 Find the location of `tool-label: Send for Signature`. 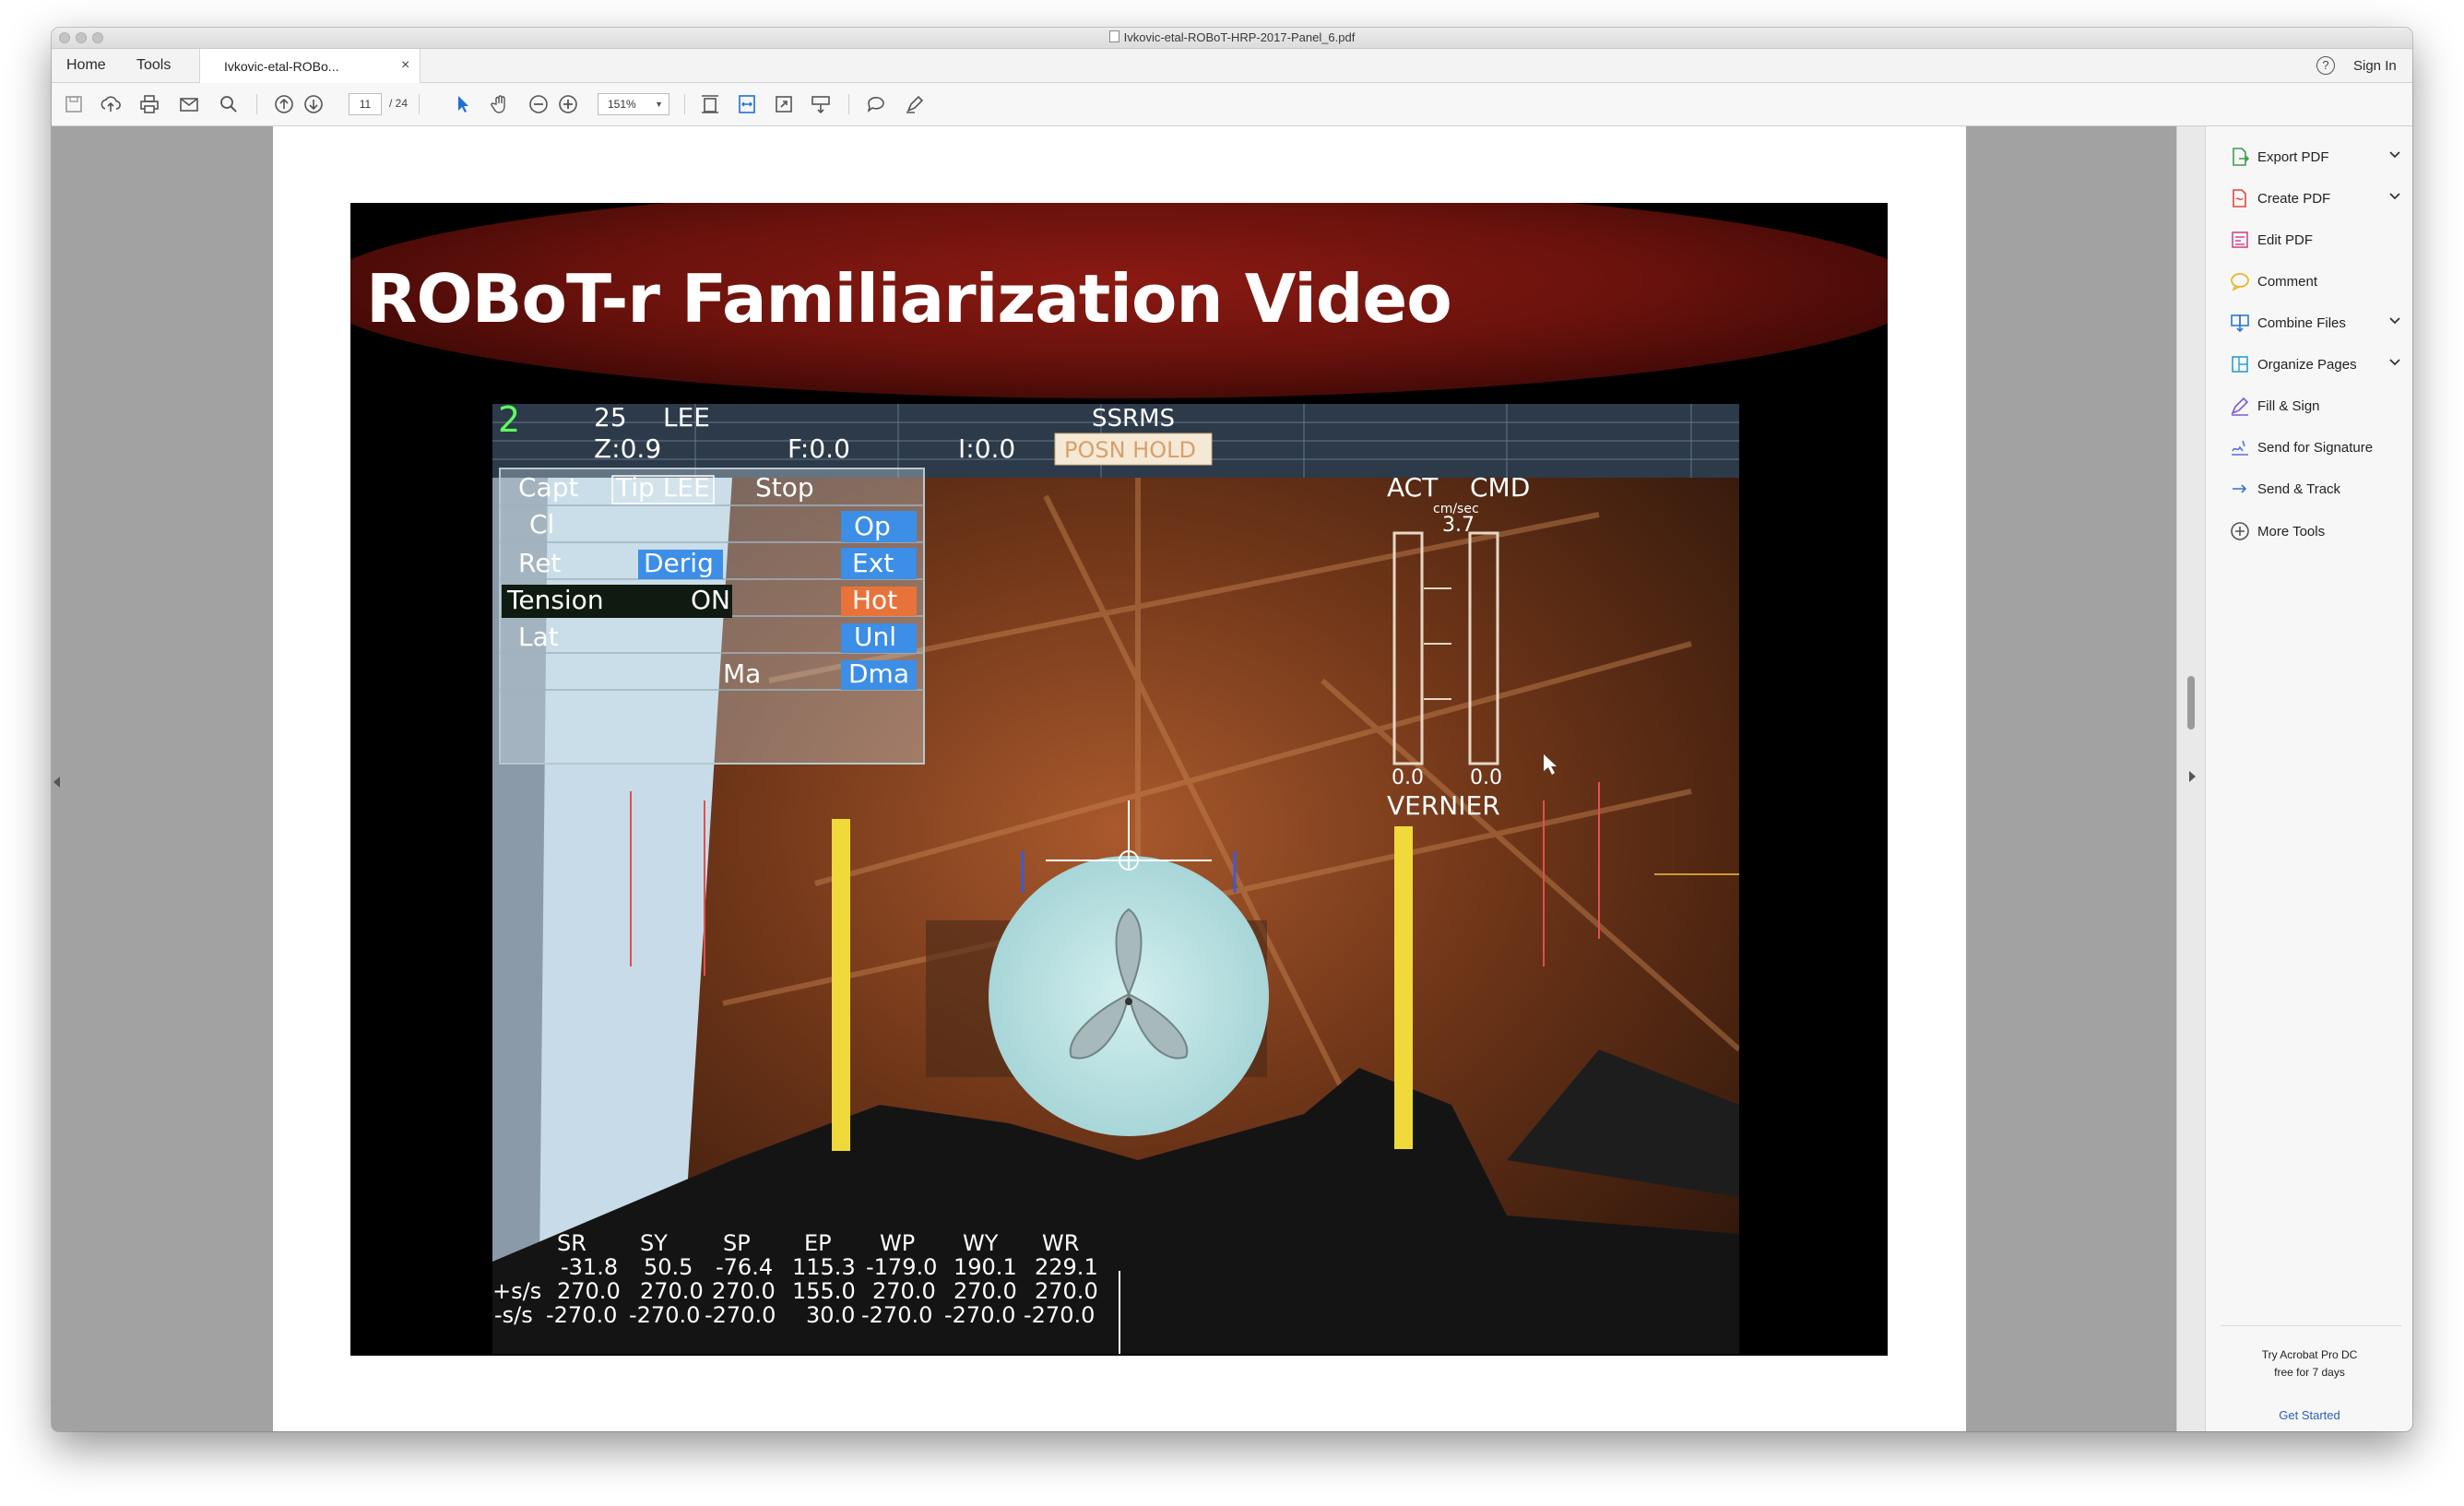

tool-label: Send for Signature is located at coordinates (2315, 448).